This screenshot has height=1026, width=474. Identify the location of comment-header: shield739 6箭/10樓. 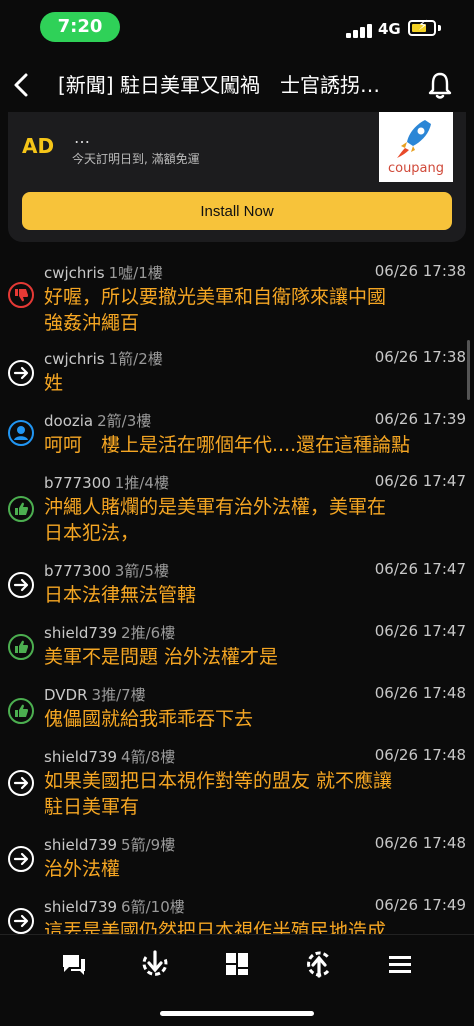
(114, 906).